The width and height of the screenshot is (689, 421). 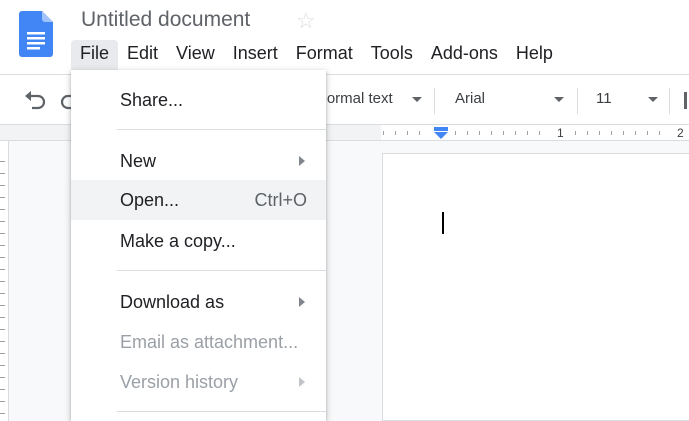 What do you see at coordinates (198, 200) in the screenshot?
I see `menu-item-open: Open... Ctrl+O` at bounding box center [198, 200].